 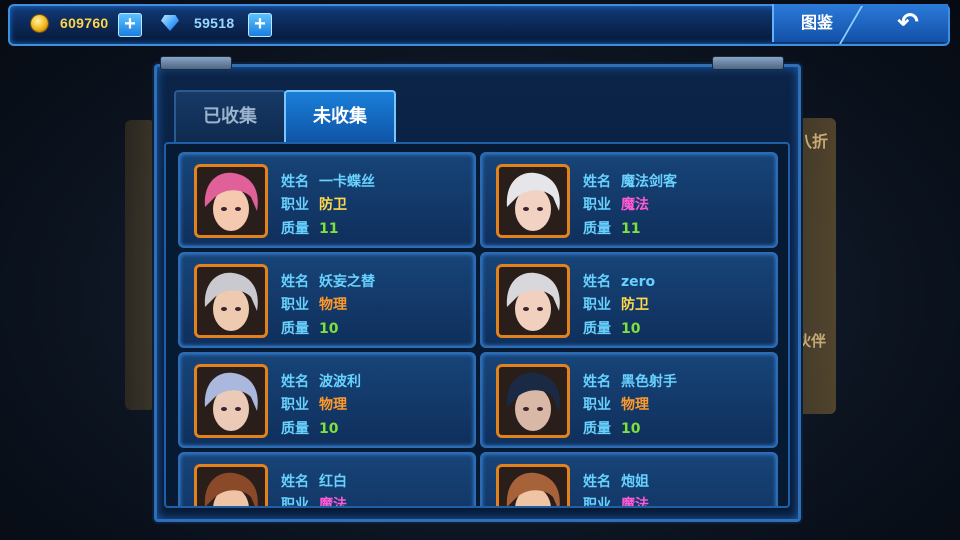 I want to click on hero-name-value: 炮姐, so click(x=635, y=482).